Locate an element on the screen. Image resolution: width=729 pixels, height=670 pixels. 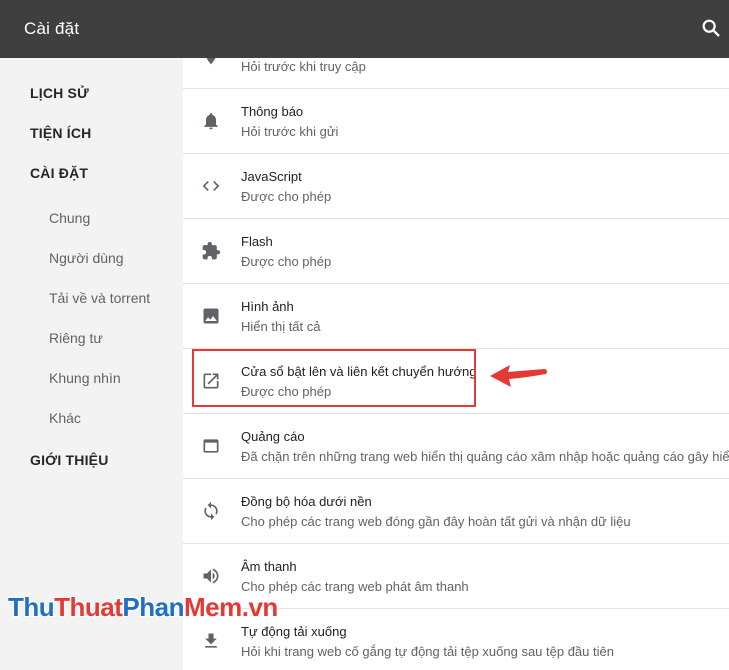
sidebar-item-users: Người dùng is located at coordinates (86, 258).